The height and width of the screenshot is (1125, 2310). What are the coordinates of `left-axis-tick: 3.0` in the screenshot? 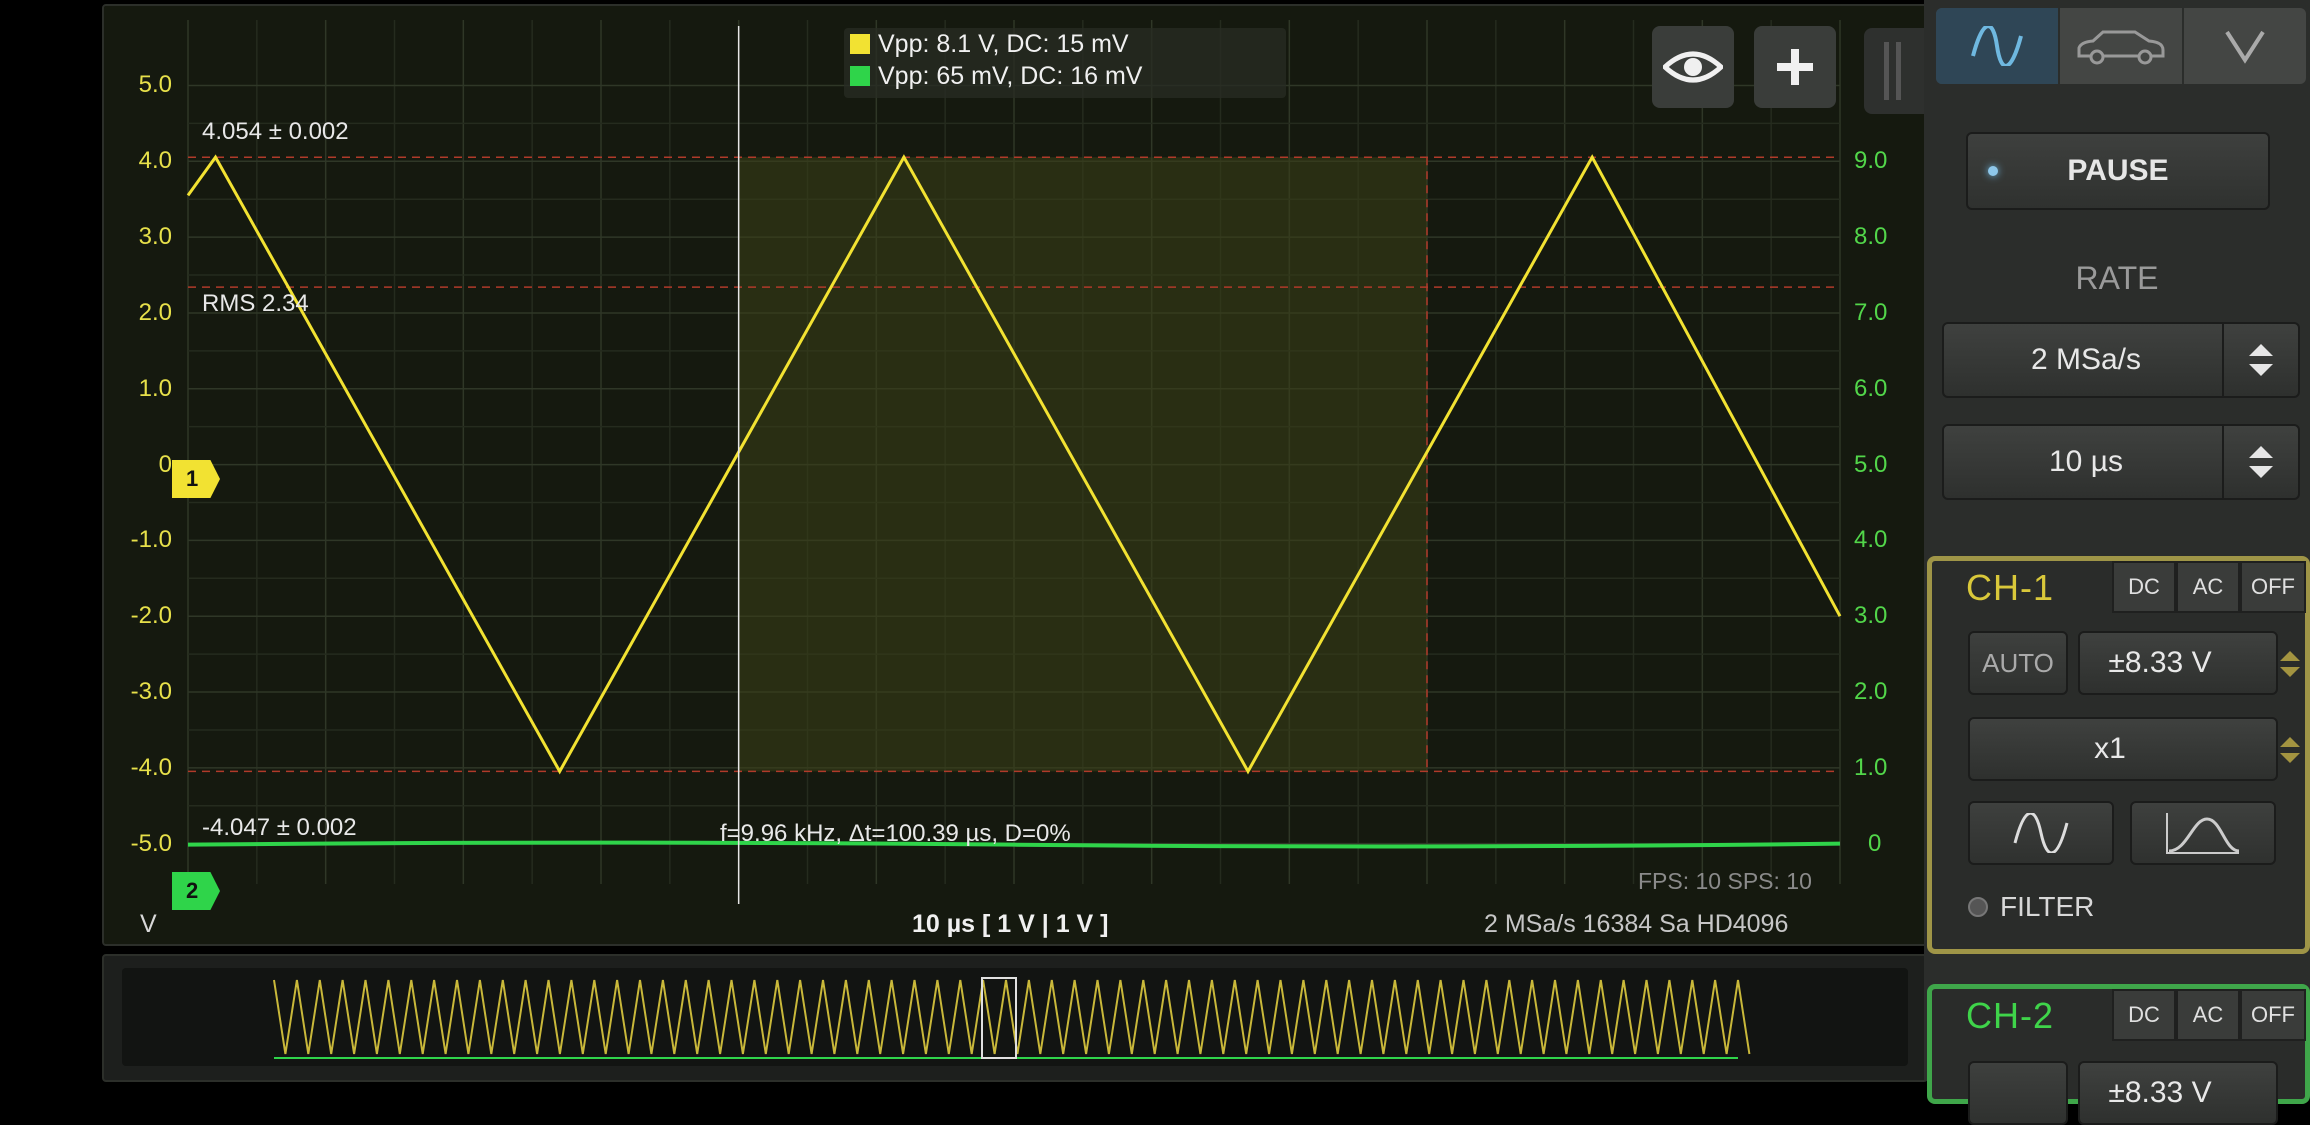 It's located at (155, 237).